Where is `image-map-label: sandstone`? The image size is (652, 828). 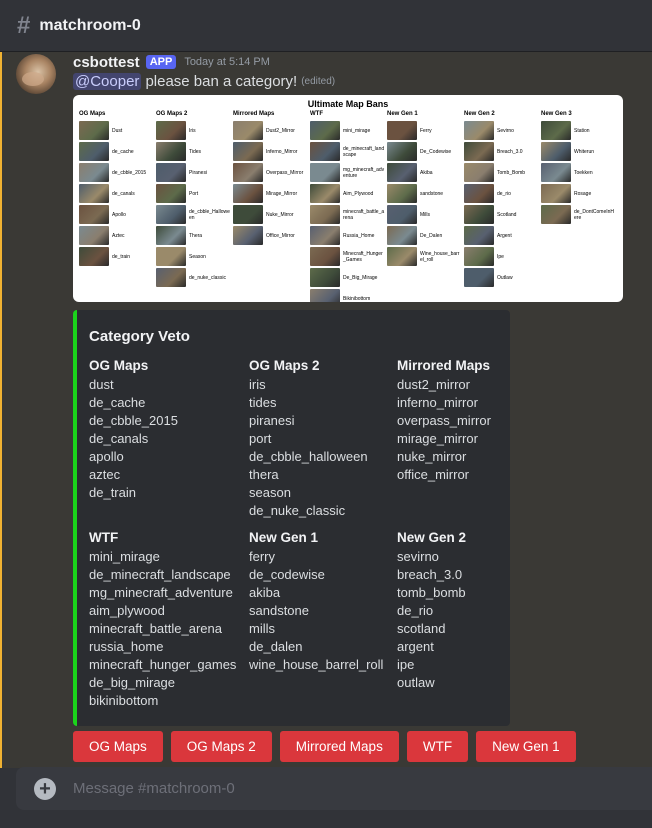
image-map-label: sandstone is located at coordinates (432, 193).